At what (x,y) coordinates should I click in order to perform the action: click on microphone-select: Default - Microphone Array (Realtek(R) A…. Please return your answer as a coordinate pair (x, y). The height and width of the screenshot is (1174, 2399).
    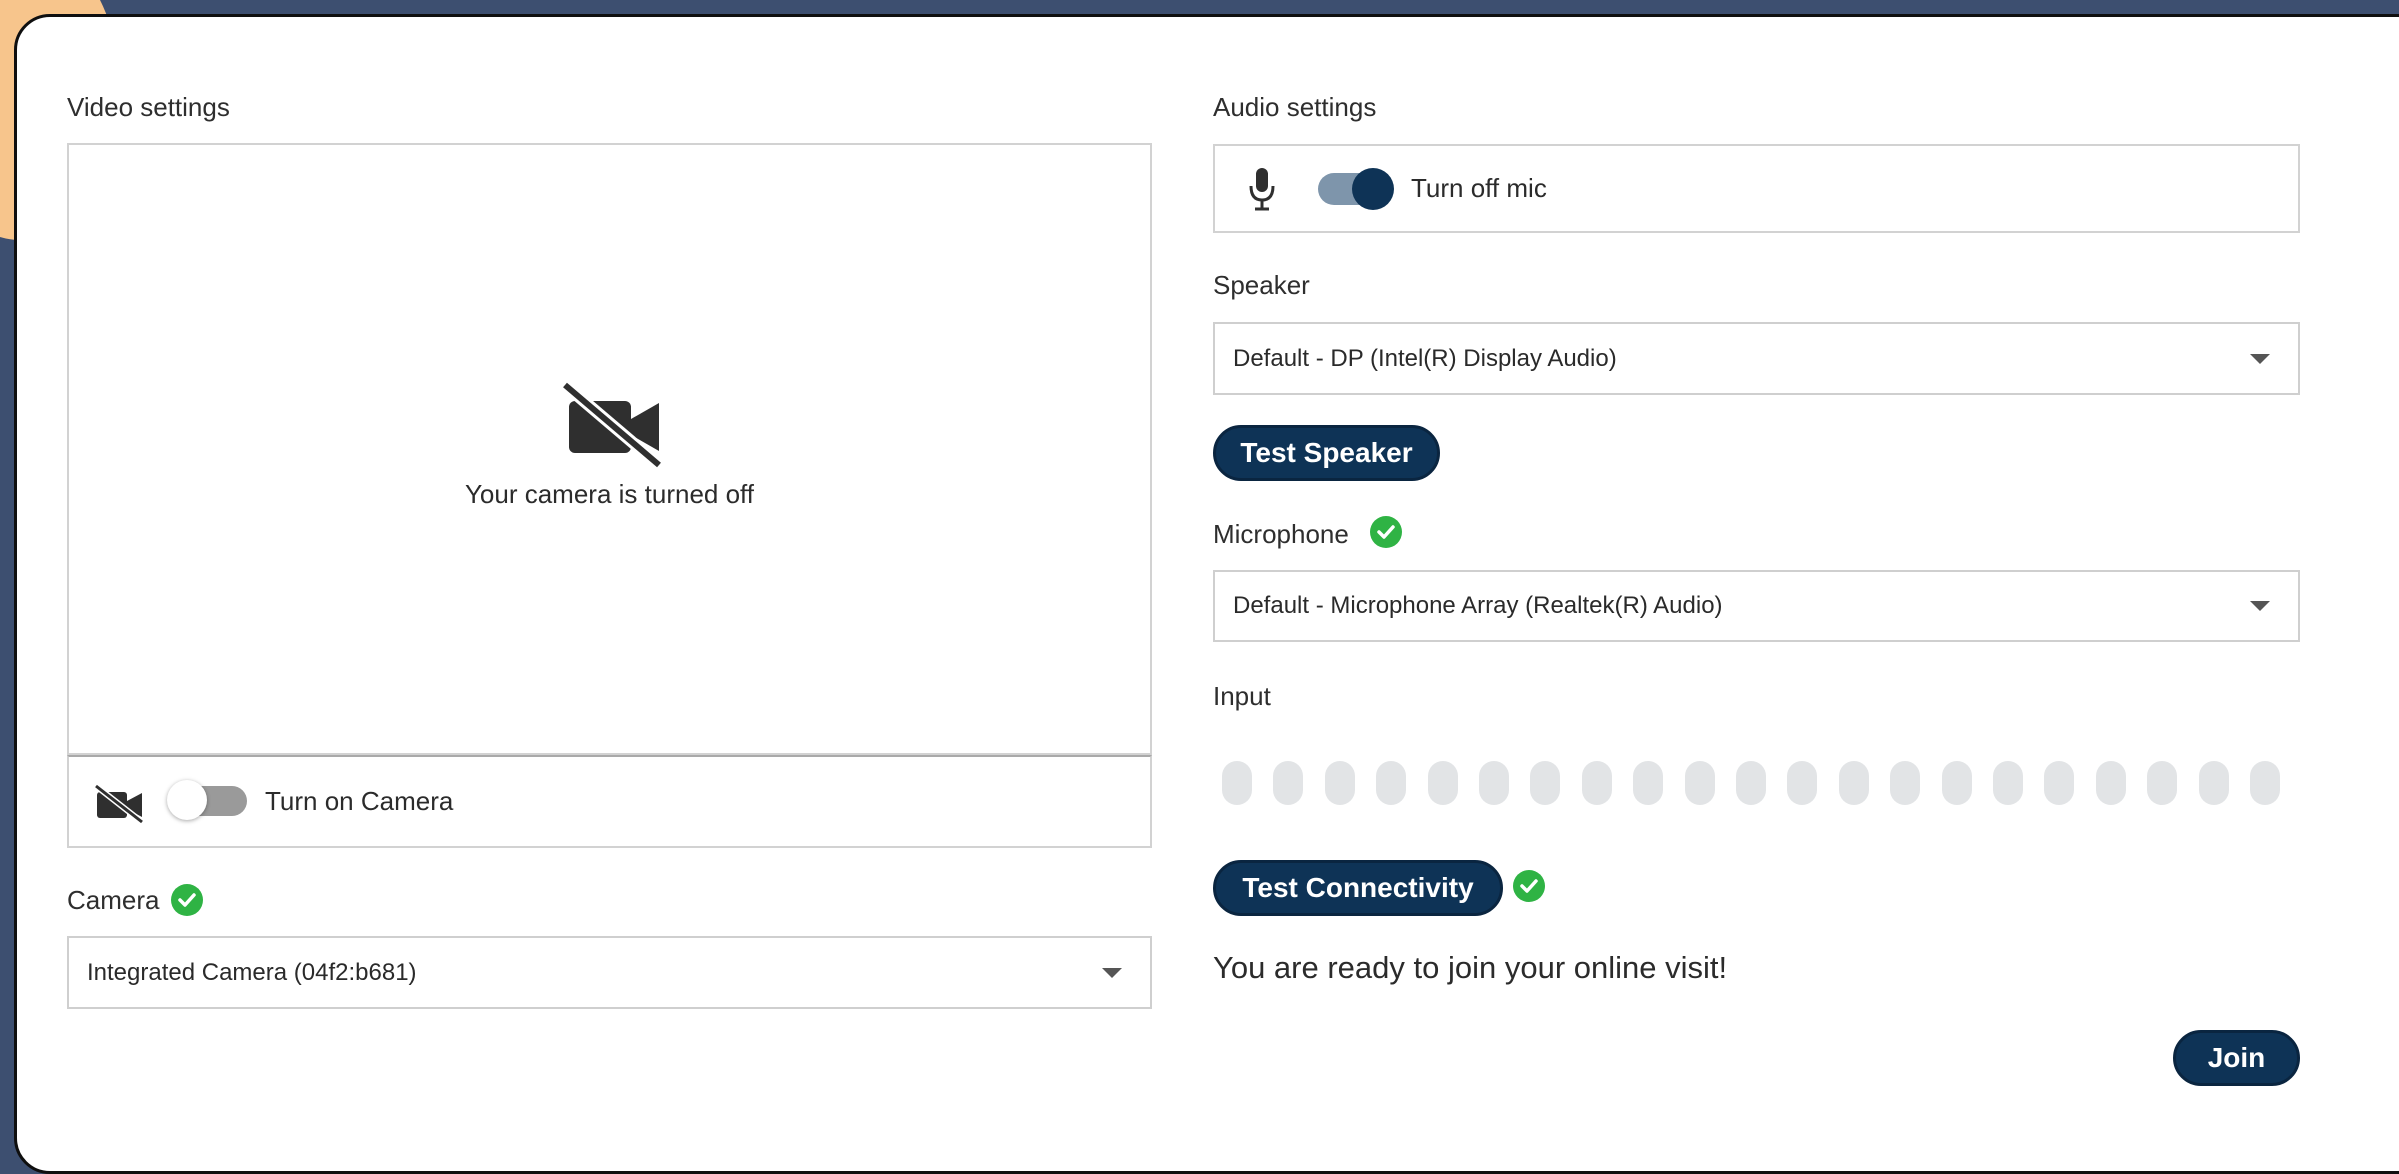
    Looking at the image, I should click on (1756, 606).